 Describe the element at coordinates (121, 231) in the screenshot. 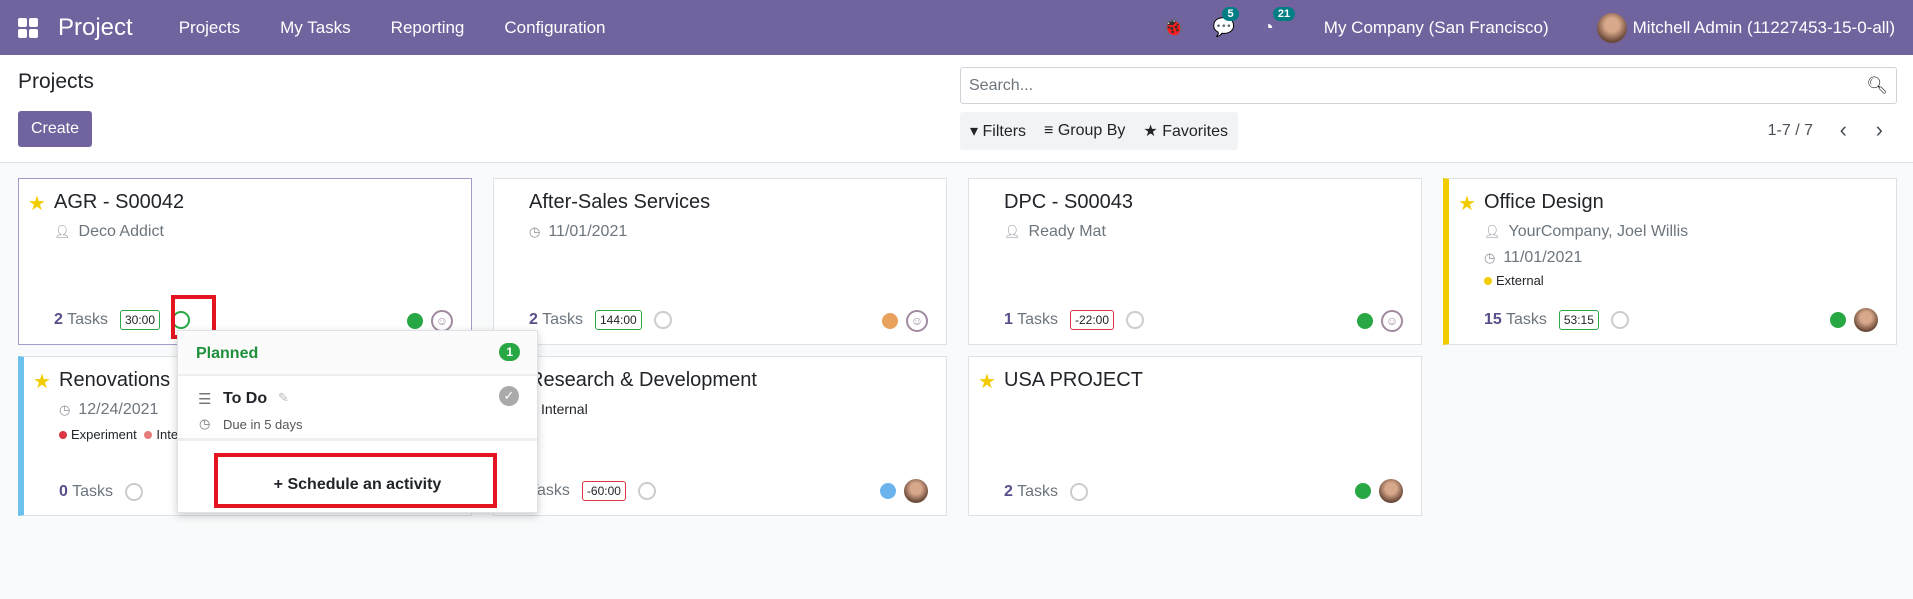

I see `customer-name: Deco Addict` at that location.